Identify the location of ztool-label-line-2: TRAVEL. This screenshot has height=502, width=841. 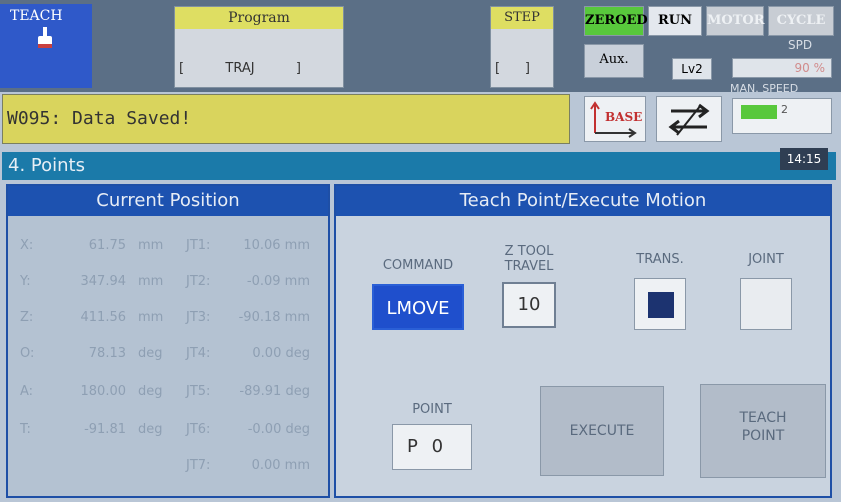
(529, 266).